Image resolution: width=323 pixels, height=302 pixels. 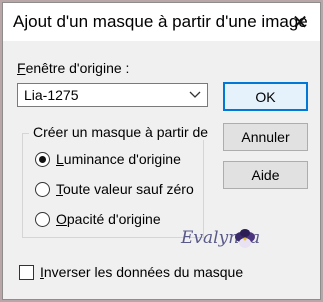 I want to click on radio-nonzero: Toute valeur sauf zéro, so click(x=114, y=189).